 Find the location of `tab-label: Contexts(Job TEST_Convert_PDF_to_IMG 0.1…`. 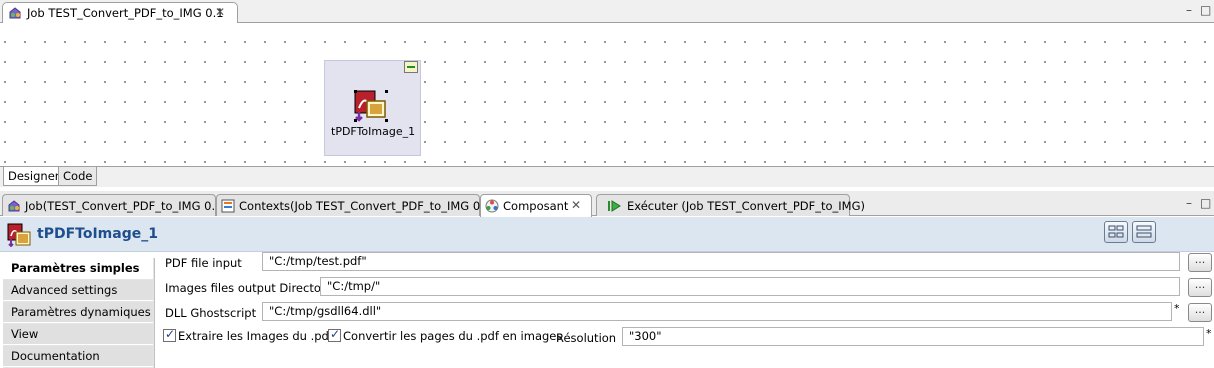

tab-label: Contexts(Job TEST_Convert_PDF_to_IMG 0.1… is located at coordinates (367, 206).